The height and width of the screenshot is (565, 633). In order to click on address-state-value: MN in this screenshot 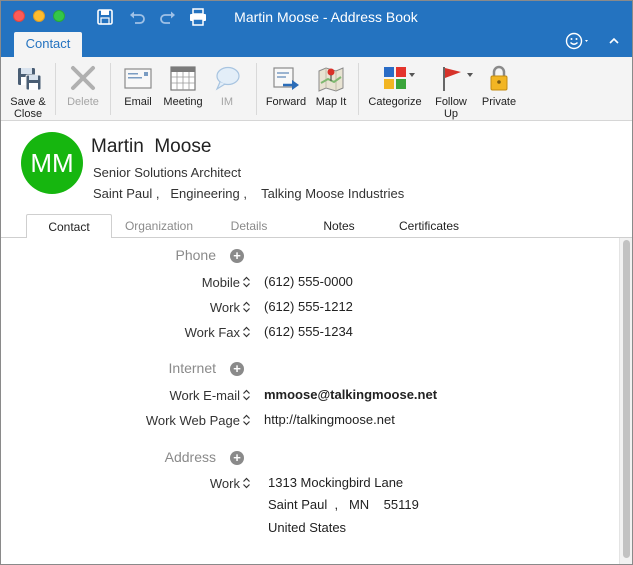, I will do `click(359, 504)`.